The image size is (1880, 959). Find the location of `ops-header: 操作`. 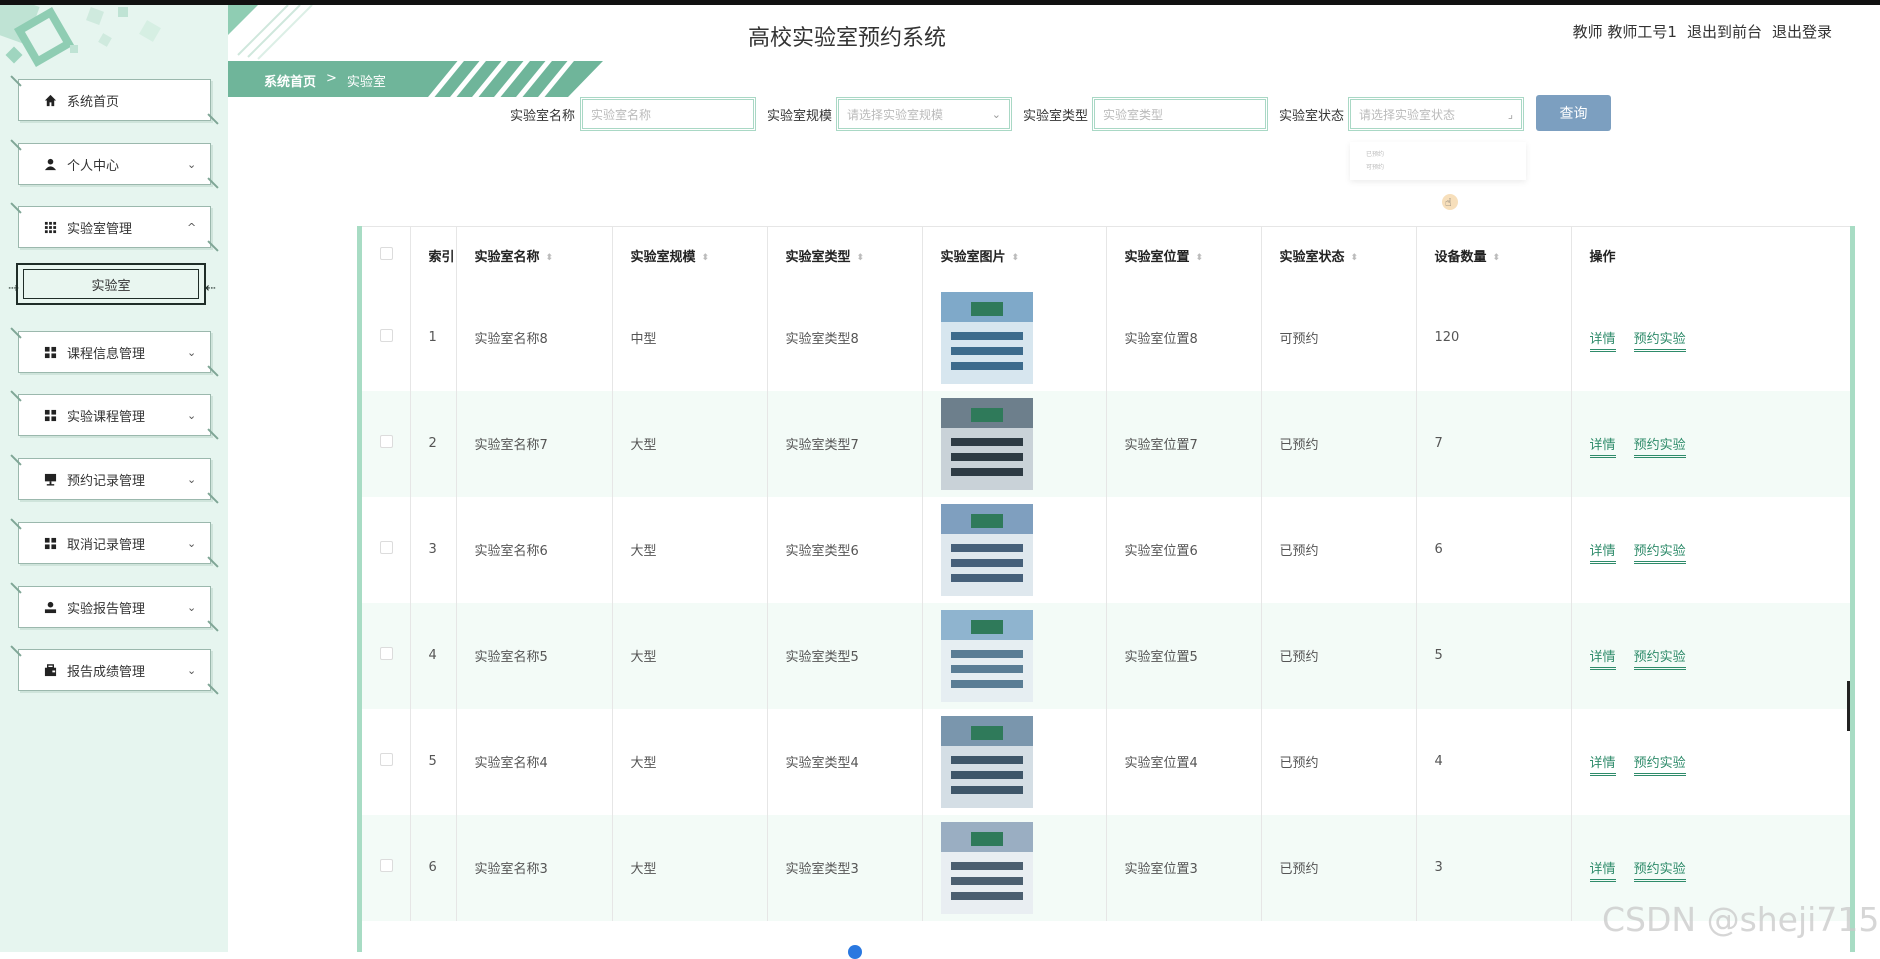

ops-header: 操作 is located at coordinates (1710, 255).